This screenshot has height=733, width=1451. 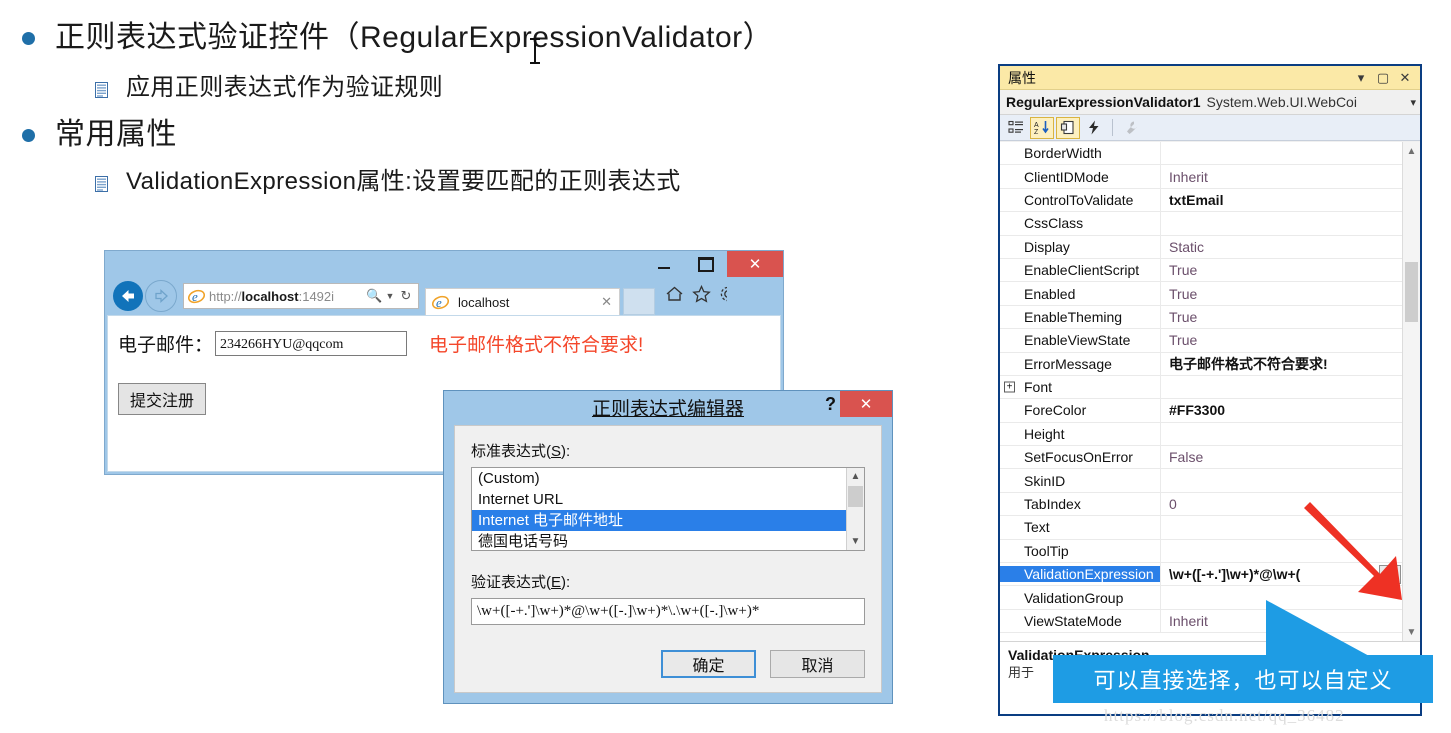 What do you see at coordinates (1073, 316) in the screenshot?
I see `property-name: EnableTheming` at bounding box center [1073, 316].